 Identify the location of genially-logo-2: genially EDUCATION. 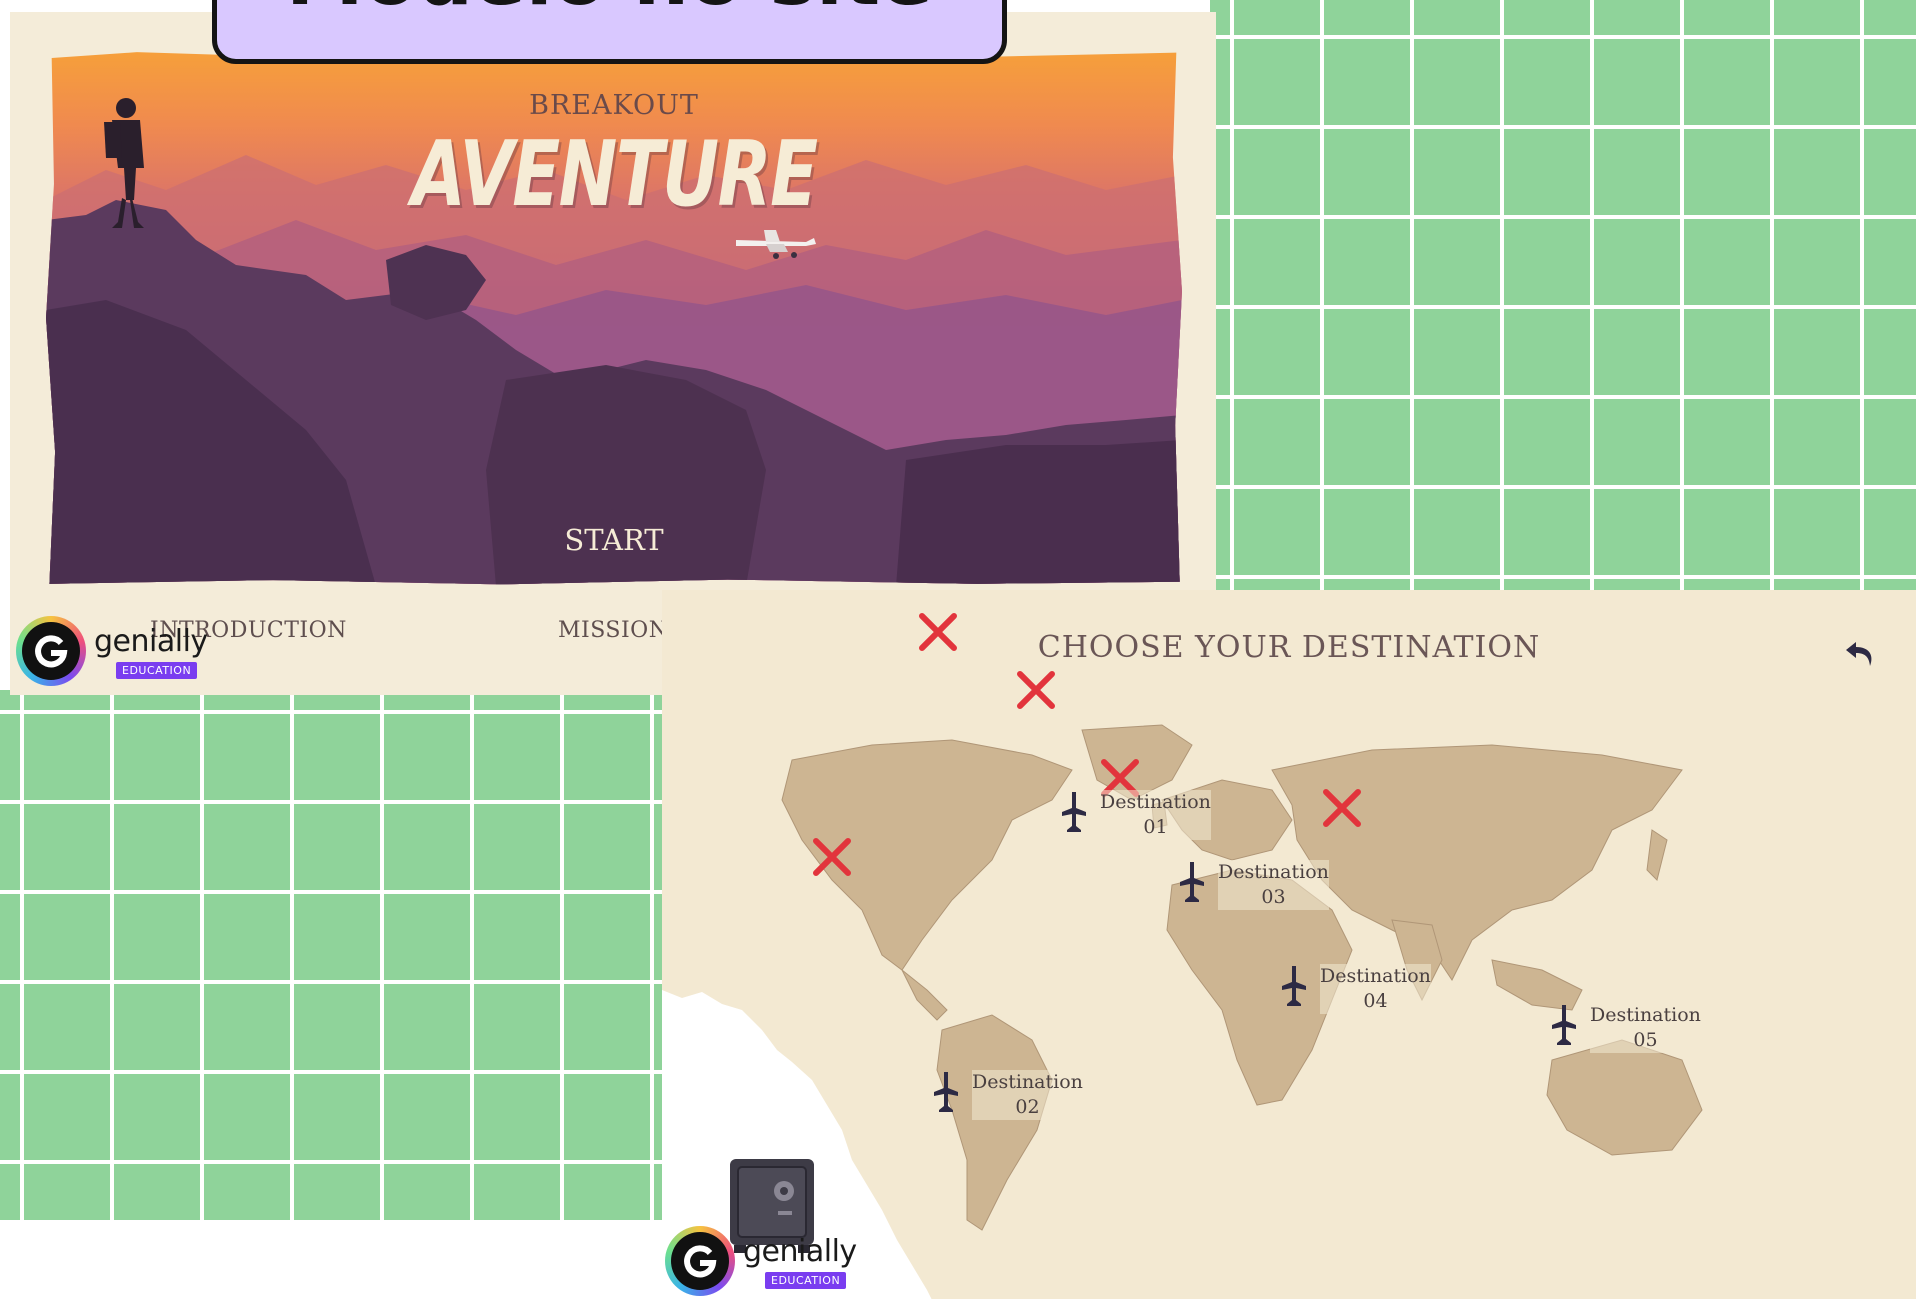
(765, 1261).